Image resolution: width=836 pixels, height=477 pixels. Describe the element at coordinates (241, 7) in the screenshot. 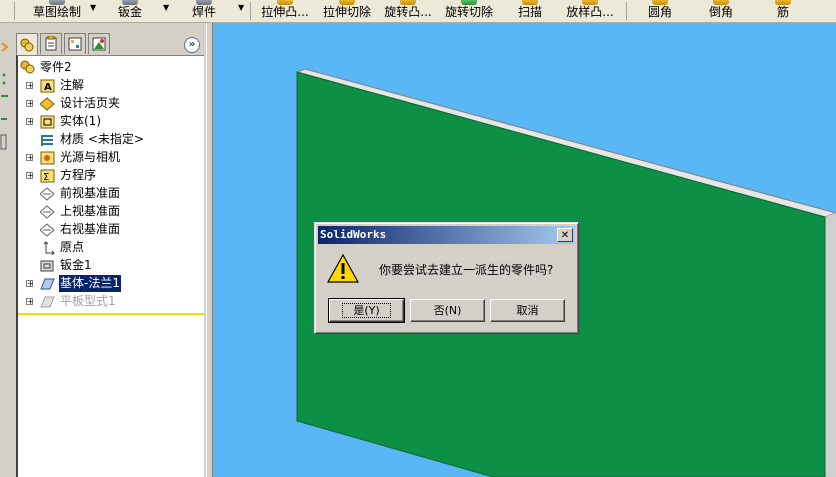

I see `weldments-dropdown-arrow-icon: ▼` at that location.